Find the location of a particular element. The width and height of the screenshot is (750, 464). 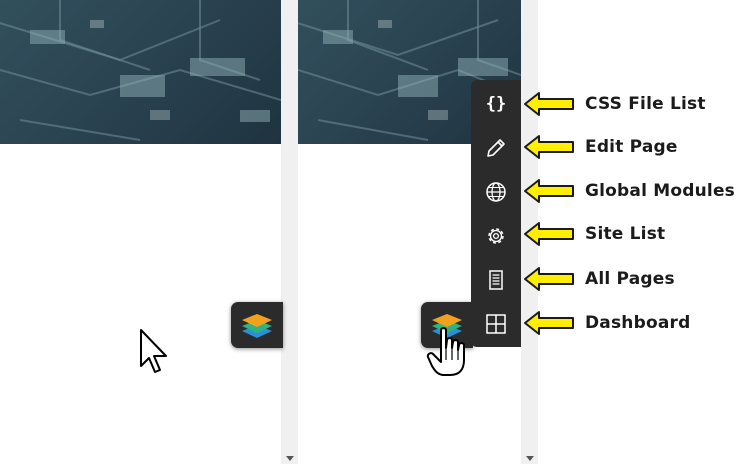

document-icon is located at coordinates (496, 280).